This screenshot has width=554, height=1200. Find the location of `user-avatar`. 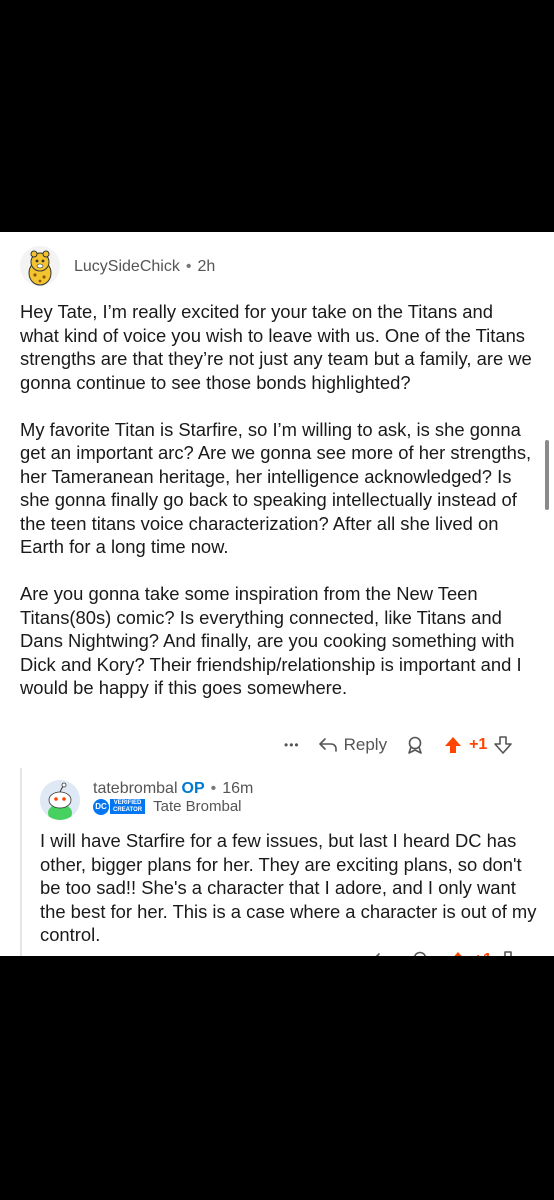

user-avatar is located at coordinates (40, 266).